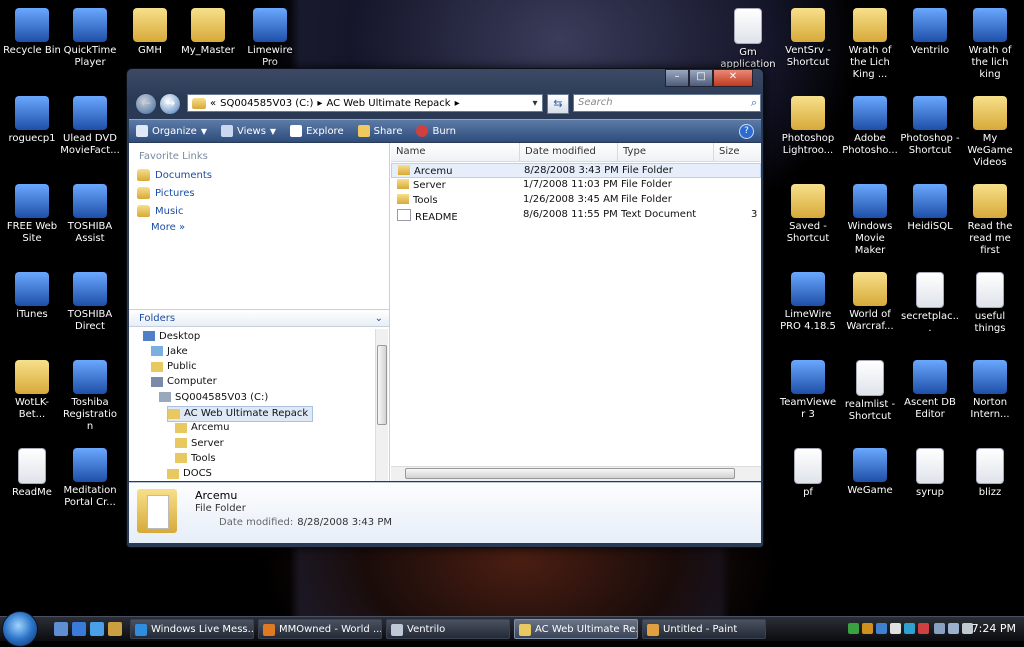 The width and height of the screenshot is (1024, 647). What do you see at coordinates (930, 484) in the screenshot?
I see `desktop-icon: syrup` at bounding box center [930, 484].